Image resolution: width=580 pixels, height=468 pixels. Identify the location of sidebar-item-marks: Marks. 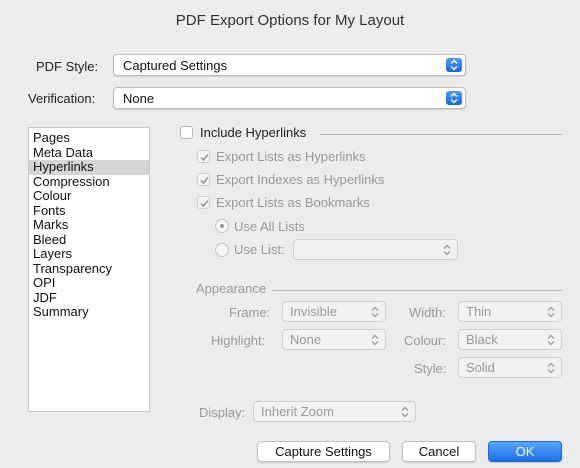
(89, 225).